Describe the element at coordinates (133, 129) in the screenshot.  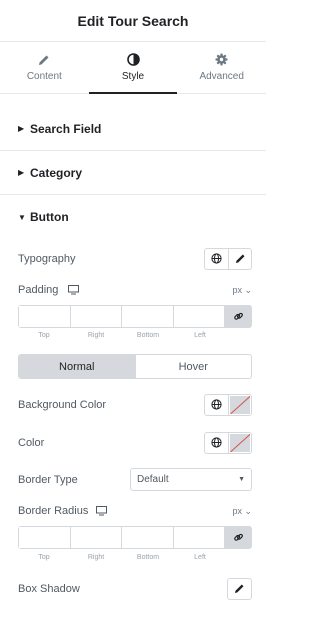
I see `section-search-field: ▶ Search Field` at that location.